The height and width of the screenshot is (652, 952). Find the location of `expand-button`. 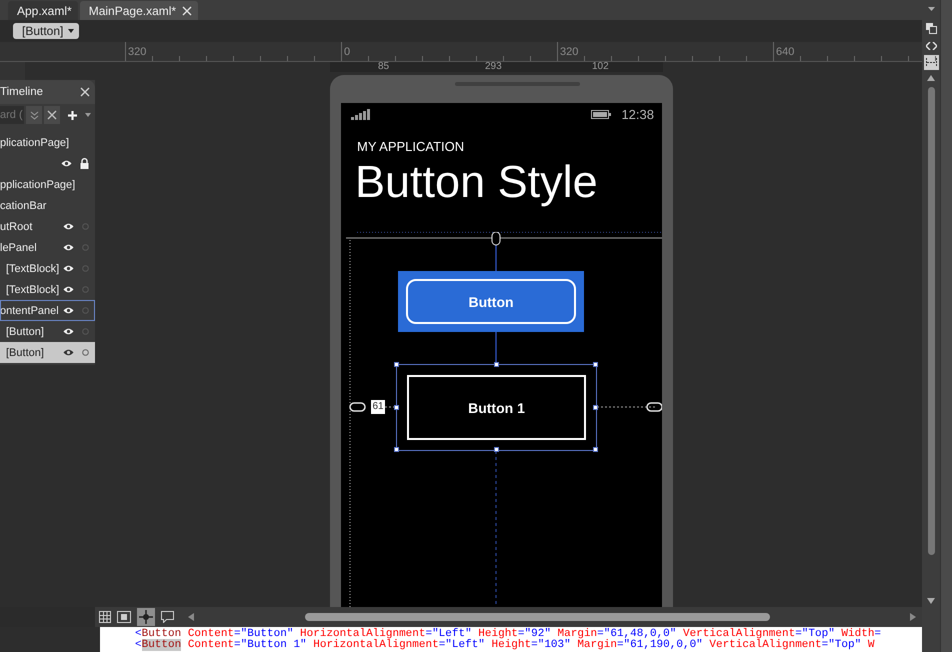

expand-button is located at coordinates (34, 115).